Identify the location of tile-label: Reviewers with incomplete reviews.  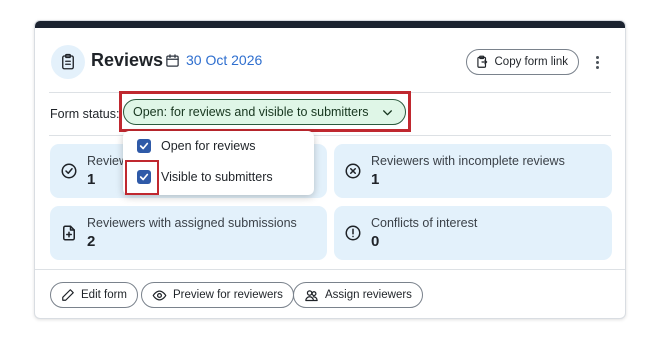
(468, 161).